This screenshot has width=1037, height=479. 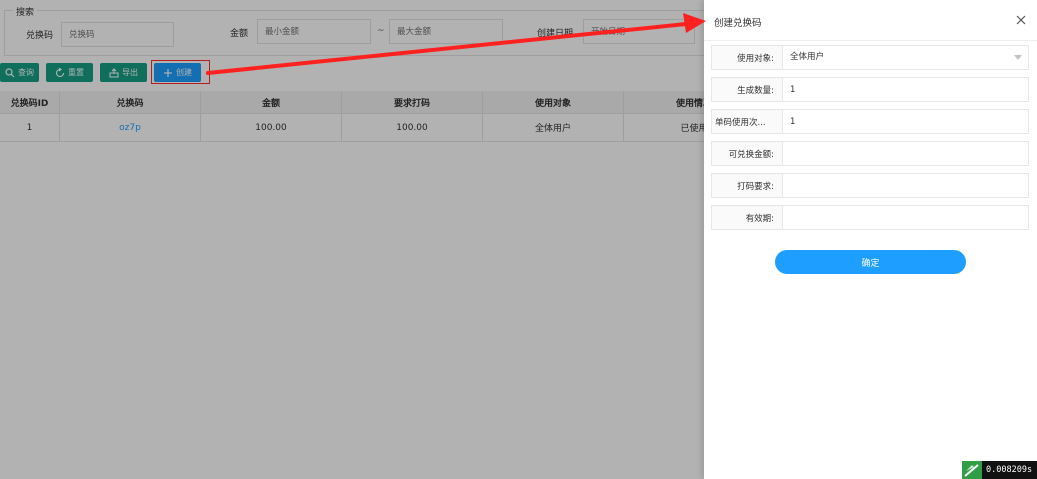 What do you see at coordinates (906, 57) in the screenshot?
I see `target-select: 全体用户` at bounding box center [906, 57].